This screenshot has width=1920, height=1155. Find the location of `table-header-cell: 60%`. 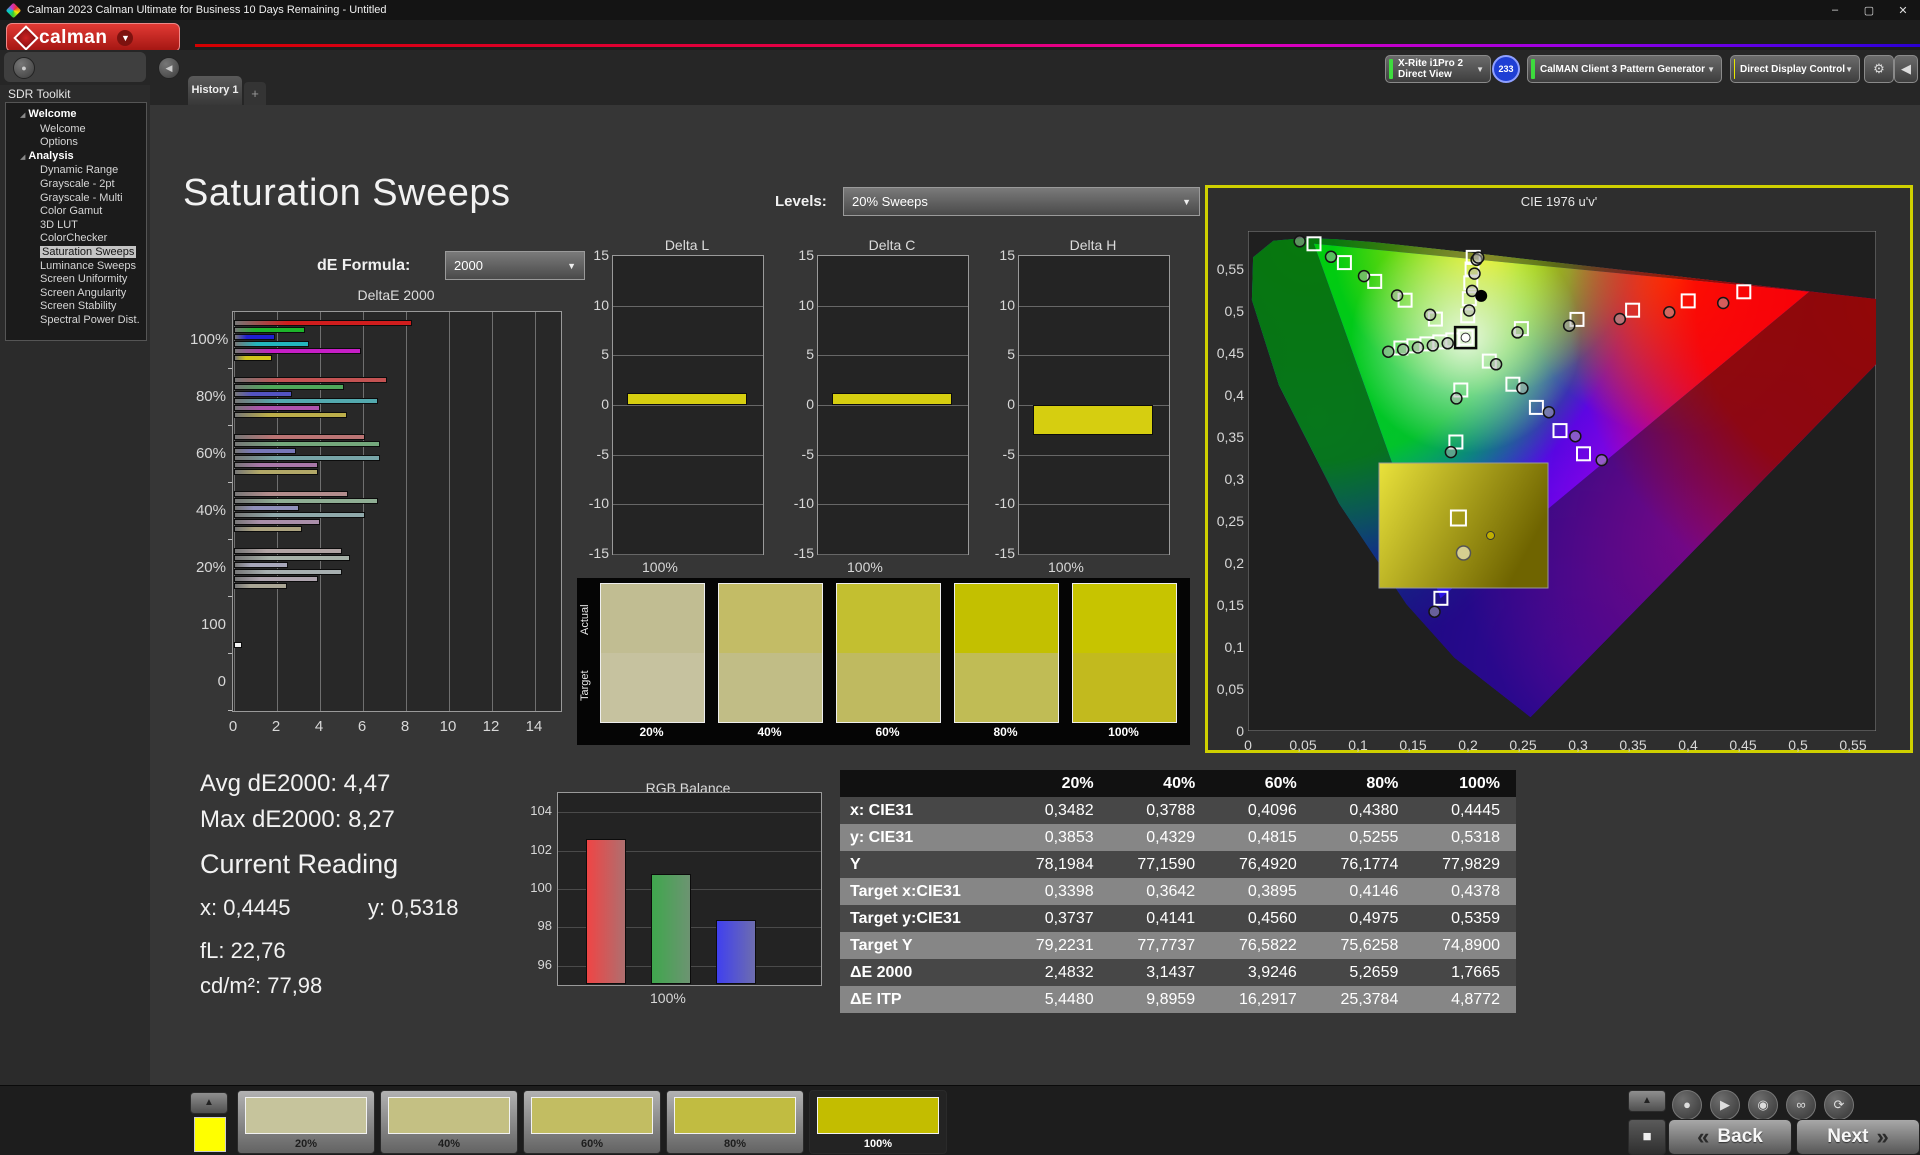

table-header-cell: 60% is located at coordinates (1262, 783).